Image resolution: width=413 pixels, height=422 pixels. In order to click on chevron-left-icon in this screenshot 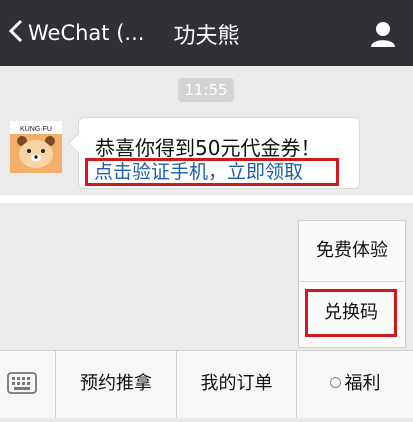, I will do `click(16, 33)`.